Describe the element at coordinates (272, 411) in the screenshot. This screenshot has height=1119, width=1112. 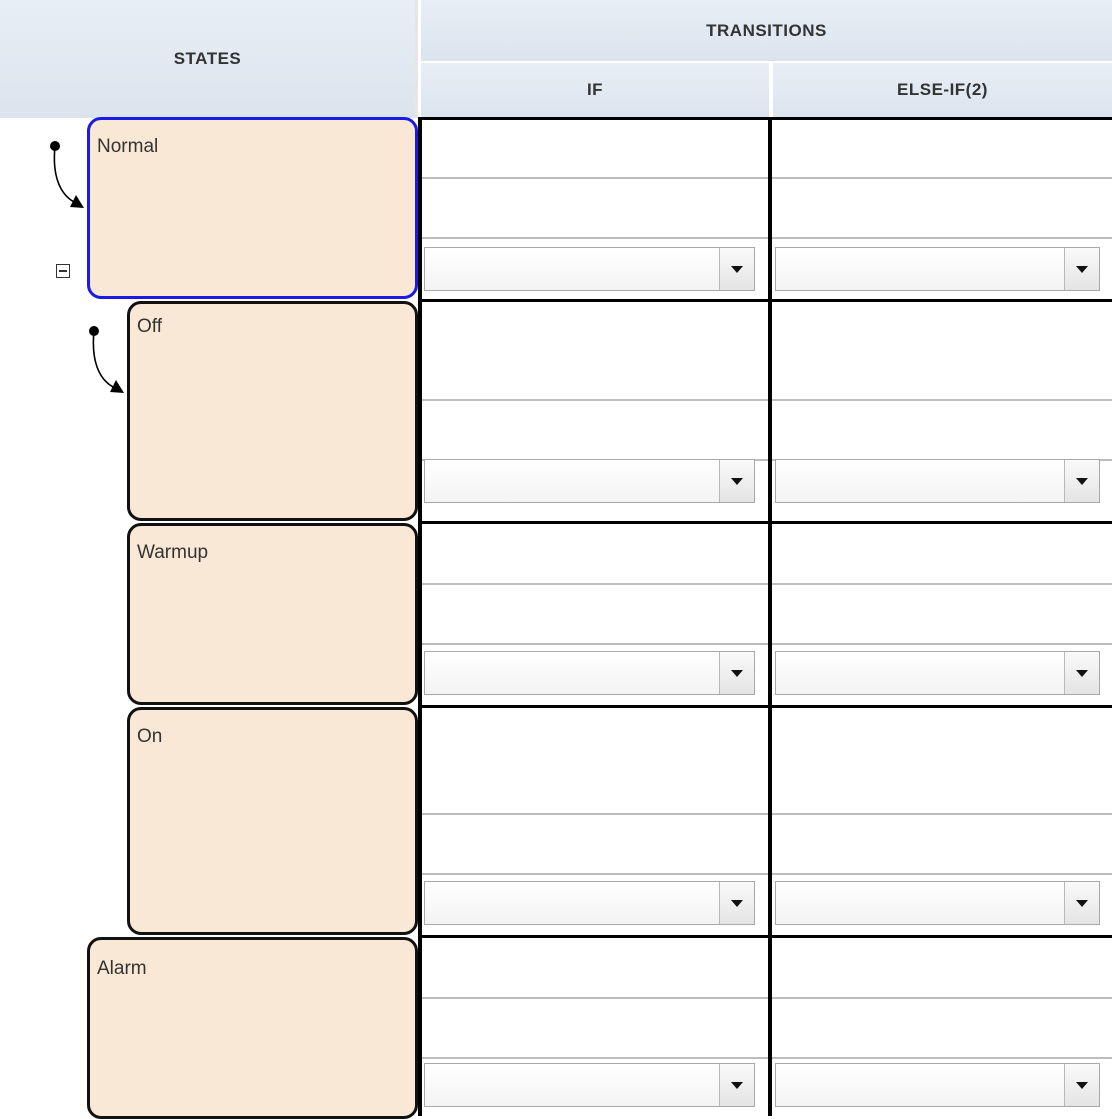
I see `state-off: Off` at that location.